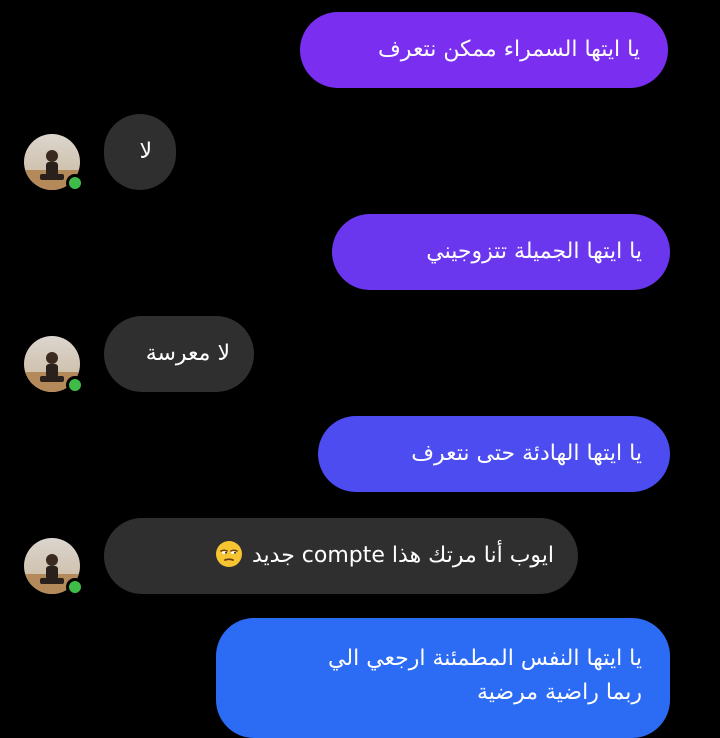  I want to click on outgoing-message-bubble: يا ايتها السمراء ممكن نتعرف, so click(484, 50).